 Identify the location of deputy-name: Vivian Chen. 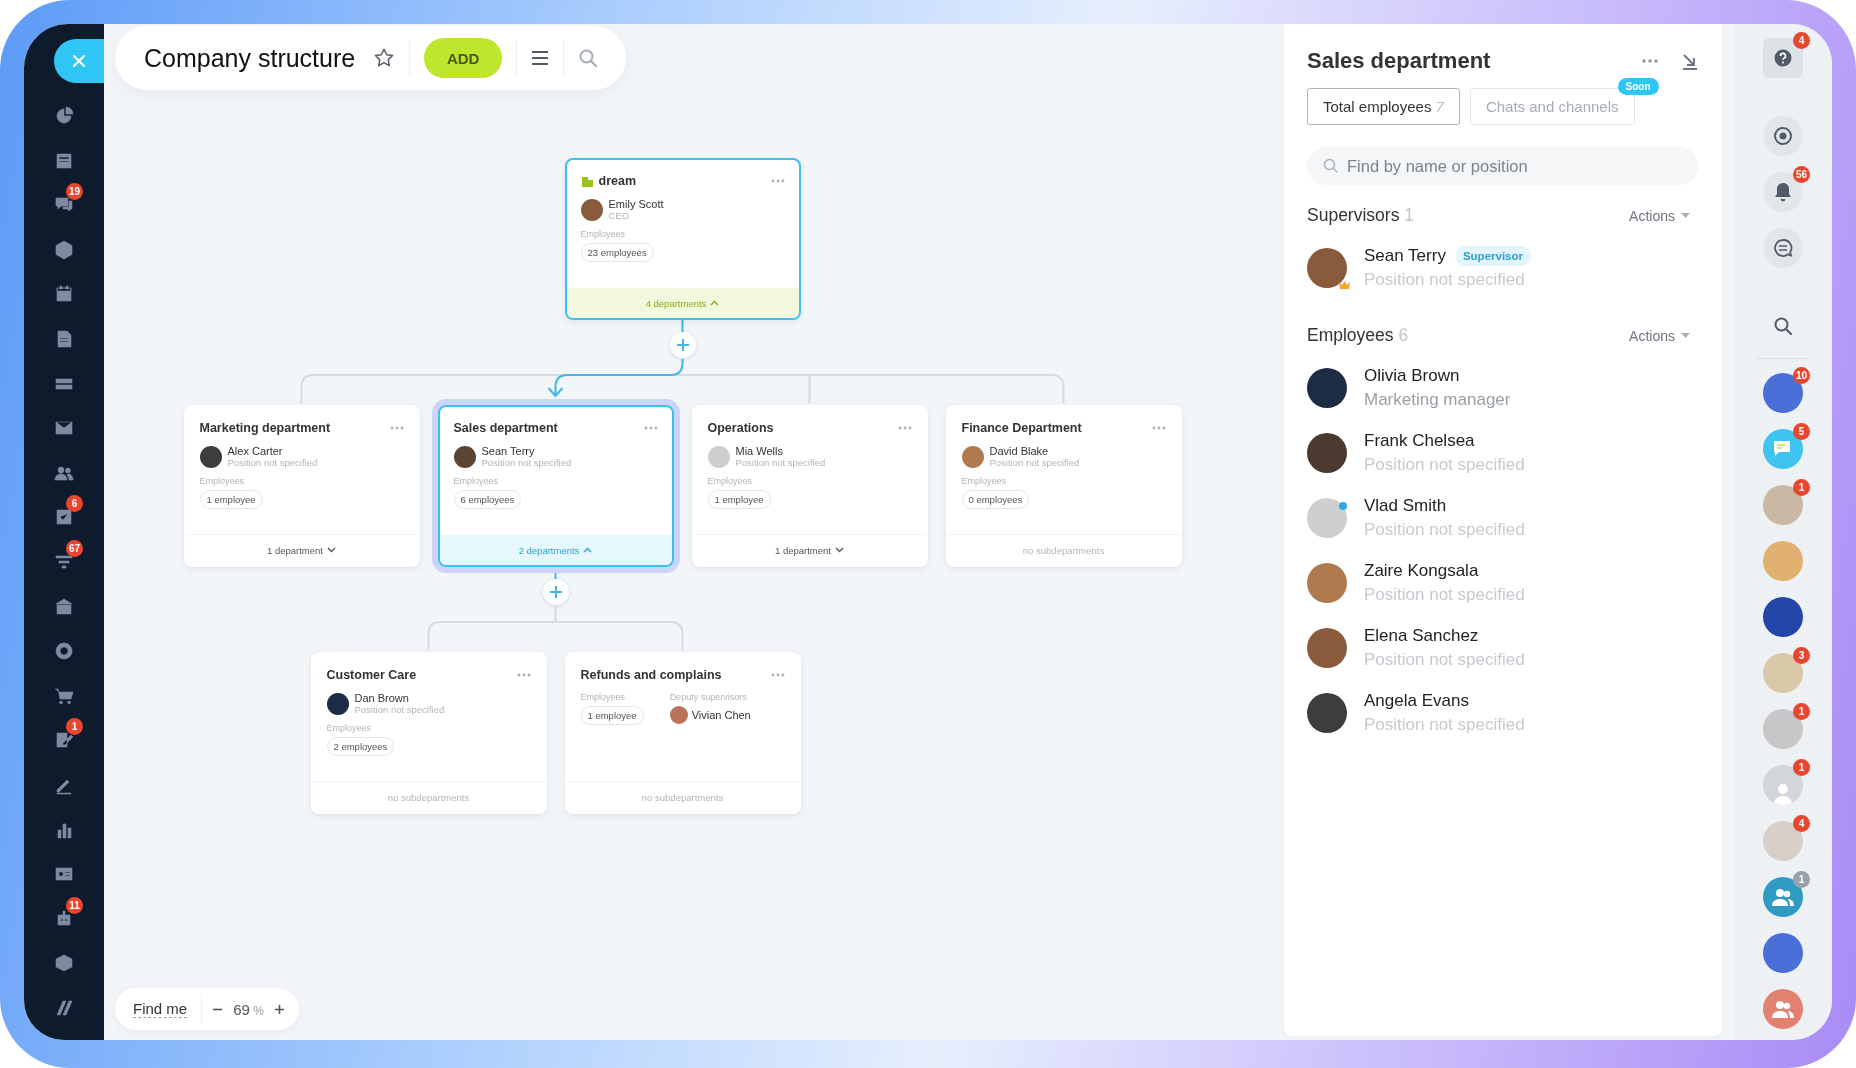
(721, 715).